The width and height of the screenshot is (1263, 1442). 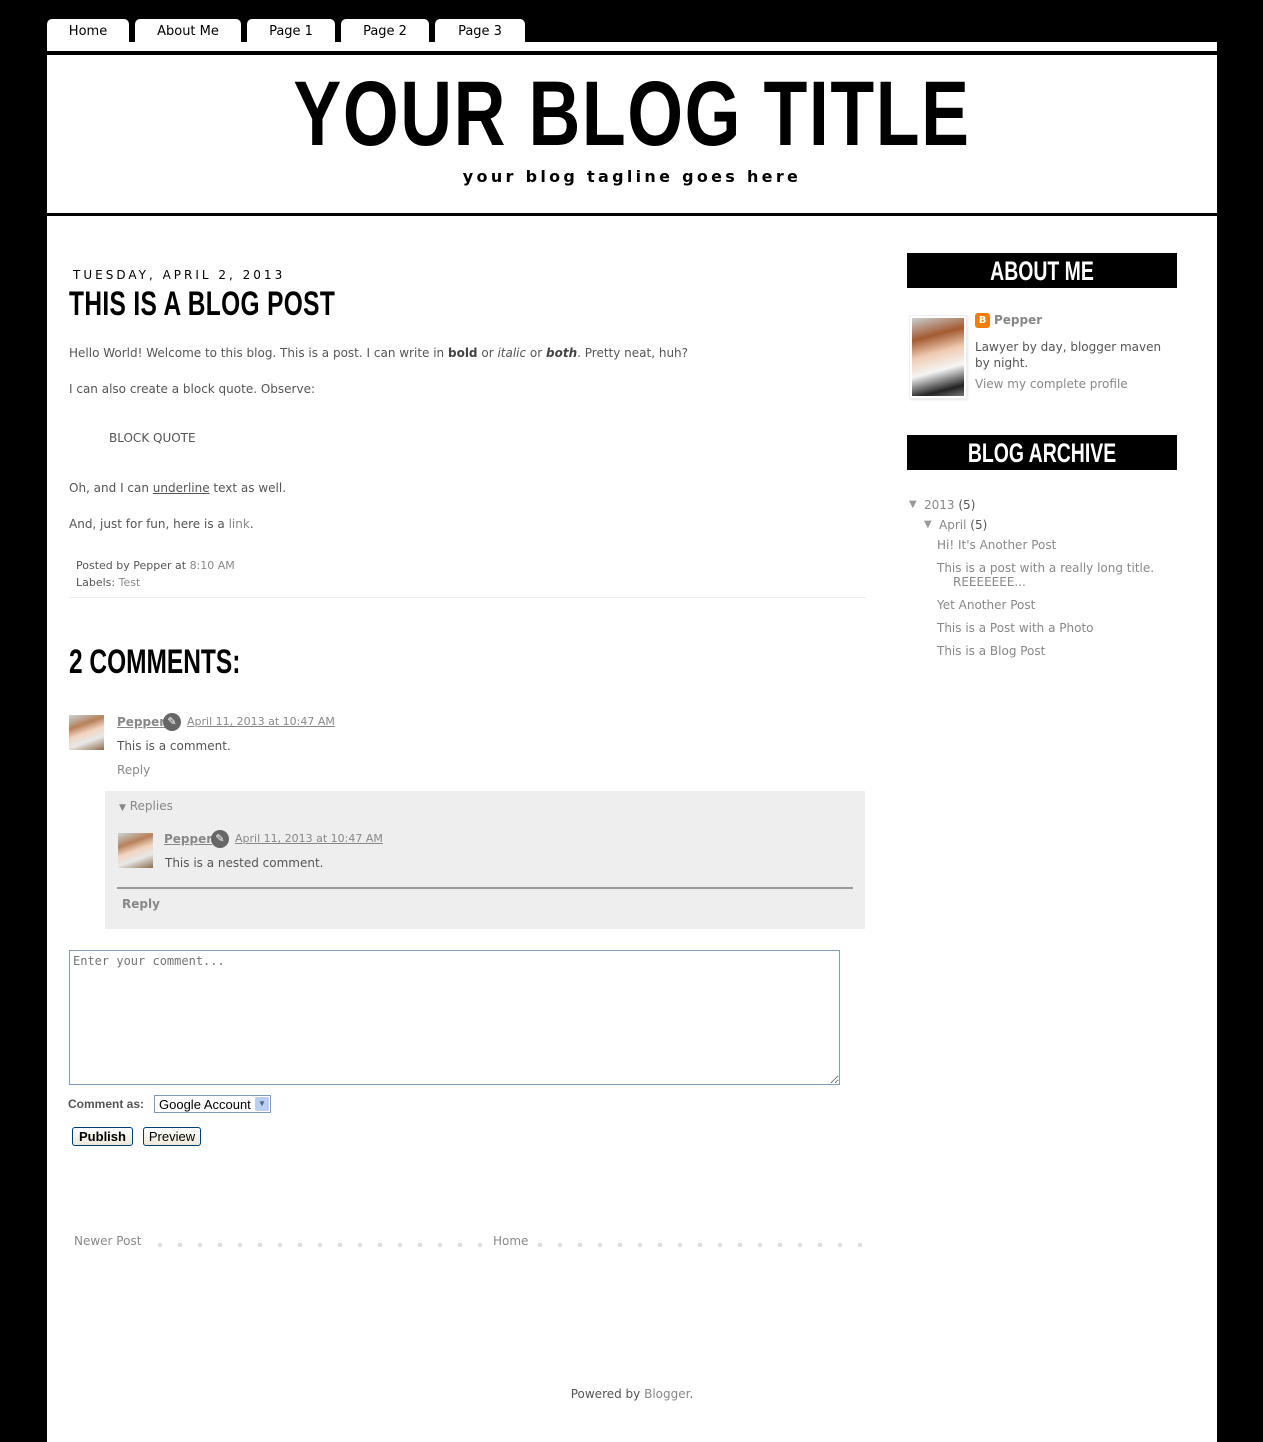 I want to click on profile-photo, so click(x=938, y=357).